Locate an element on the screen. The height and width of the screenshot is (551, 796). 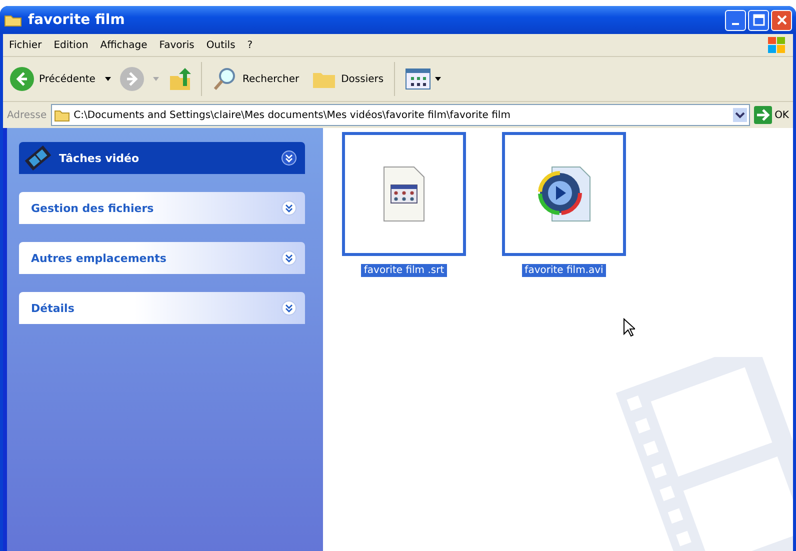
task-panel-header: Autres emplacements is located at coordinates (162, 258).